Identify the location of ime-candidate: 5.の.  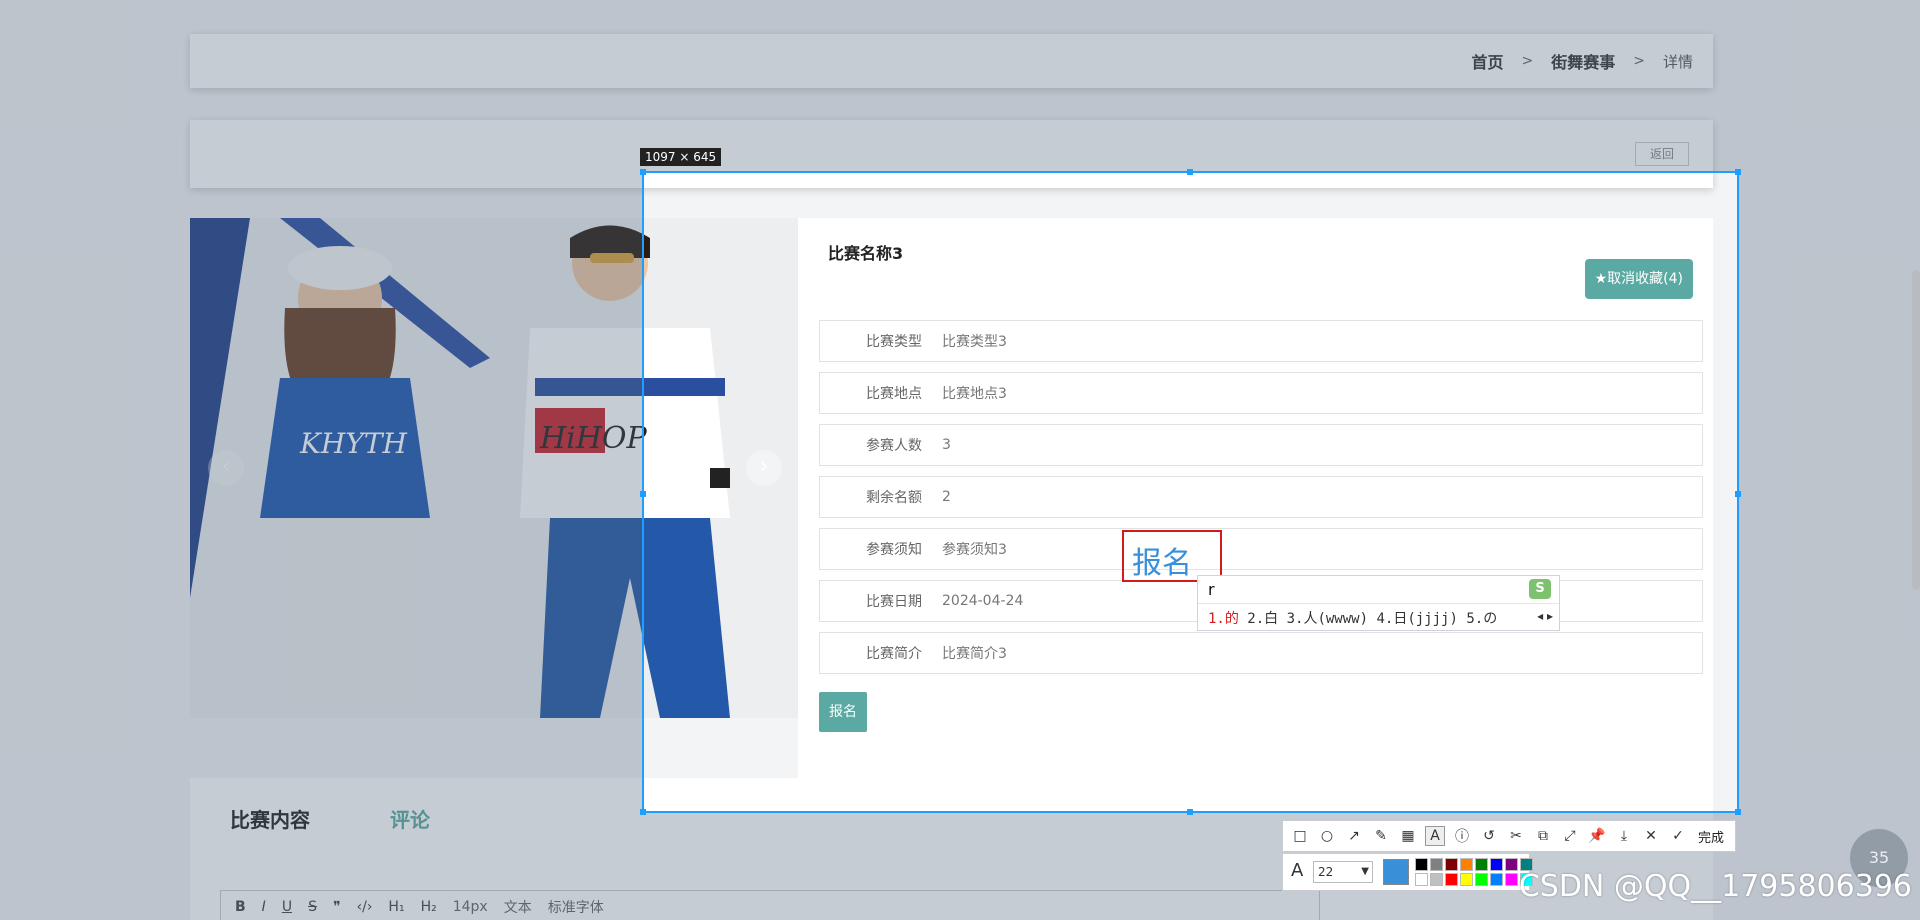
(1481, 619).